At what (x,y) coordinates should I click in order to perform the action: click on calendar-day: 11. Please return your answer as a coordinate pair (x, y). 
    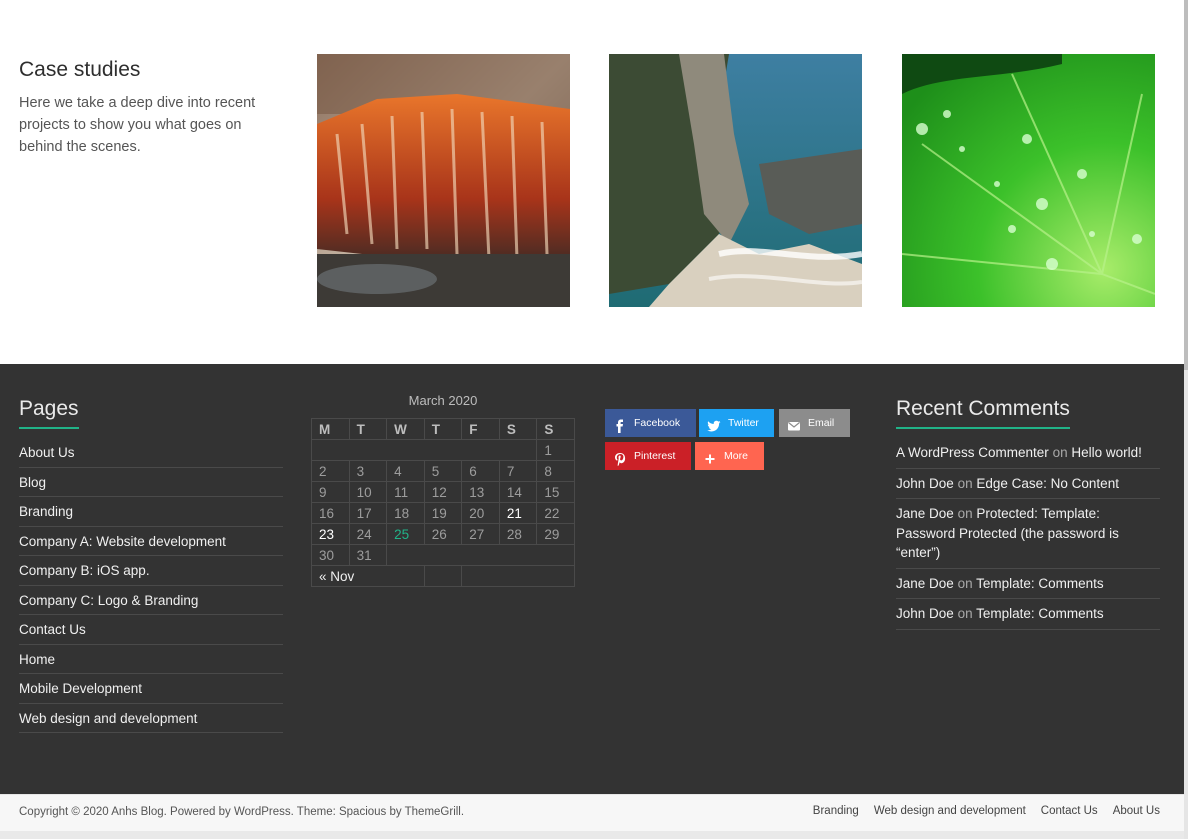
    Looking at the image, I should click on (405, 492).